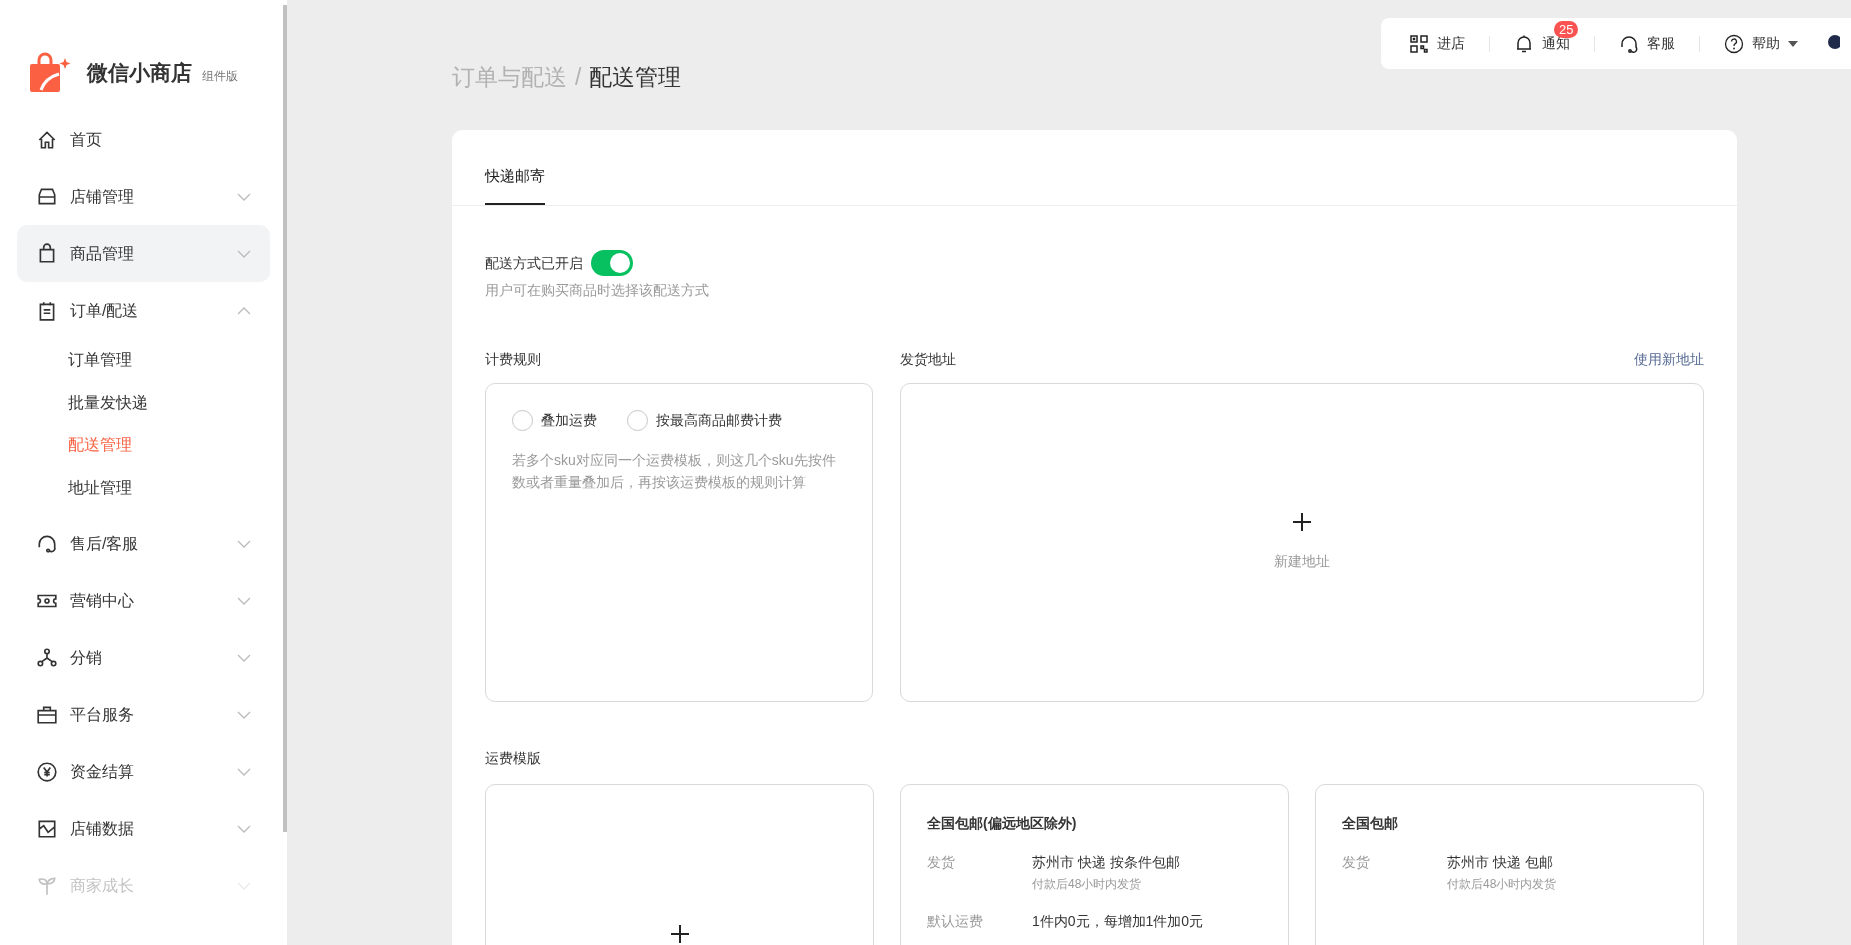 The width and height of the screenshot is (1851, 945). Describe the element at coordinates (1524, 43) in the screenshot. I see `bell-icon` at that location.